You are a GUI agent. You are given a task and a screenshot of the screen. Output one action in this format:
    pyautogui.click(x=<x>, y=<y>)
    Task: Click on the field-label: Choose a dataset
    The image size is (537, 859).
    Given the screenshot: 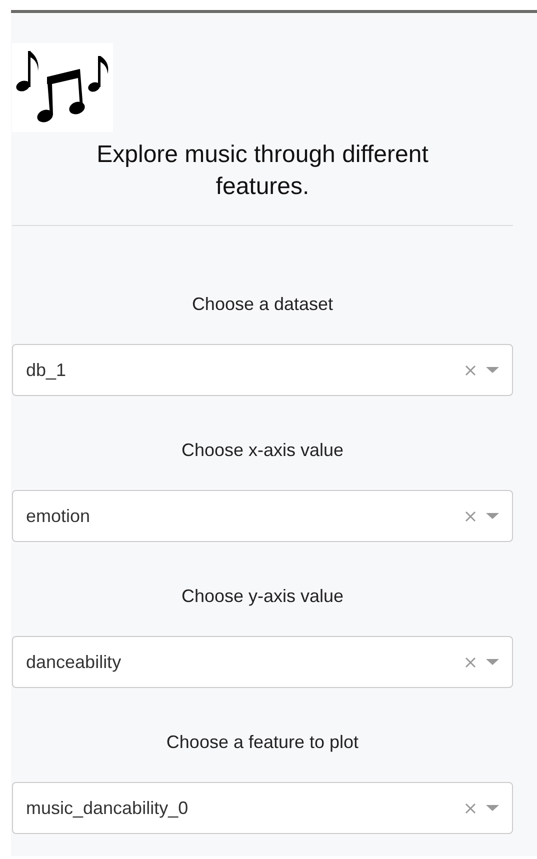 What is the action you would take?
    pyautogui.click(x=262, y=304)
    